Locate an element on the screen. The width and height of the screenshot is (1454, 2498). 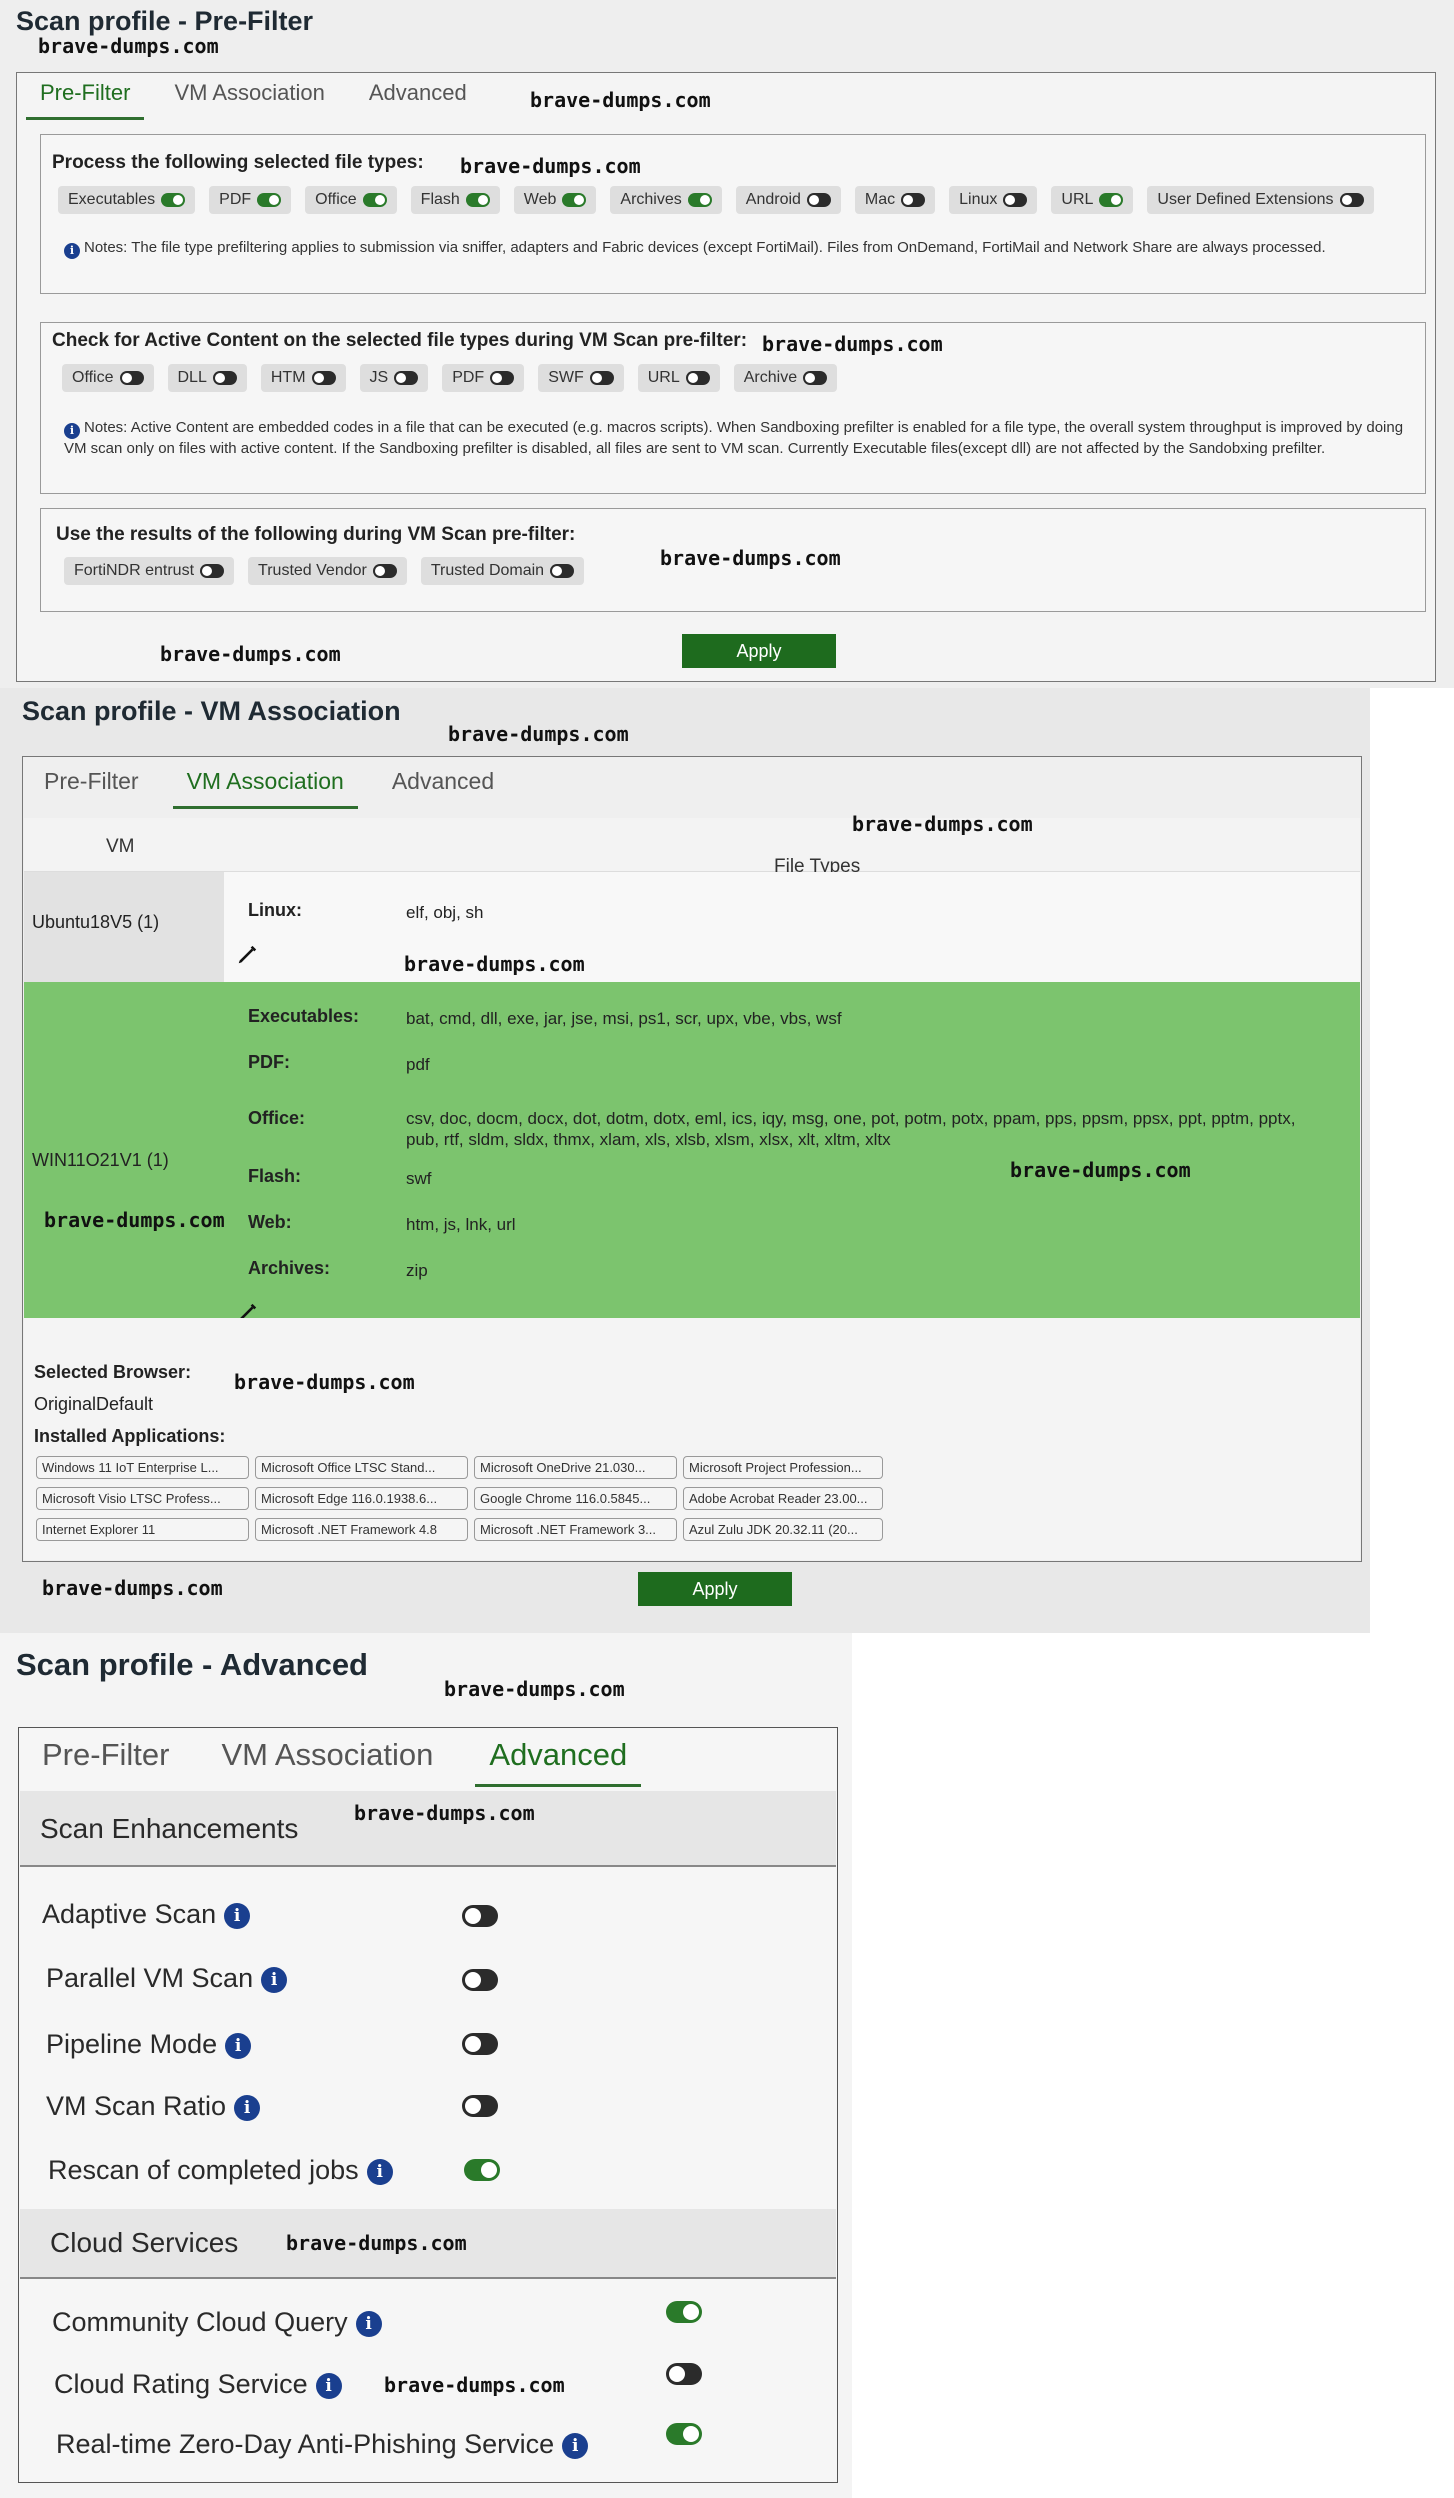
adaptive-scan-toggle is located at coordinates (480, 1916).